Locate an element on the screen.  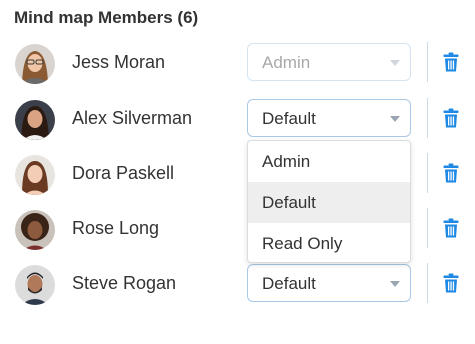
role-select-value: Admin is located at coordinates (286, 62).